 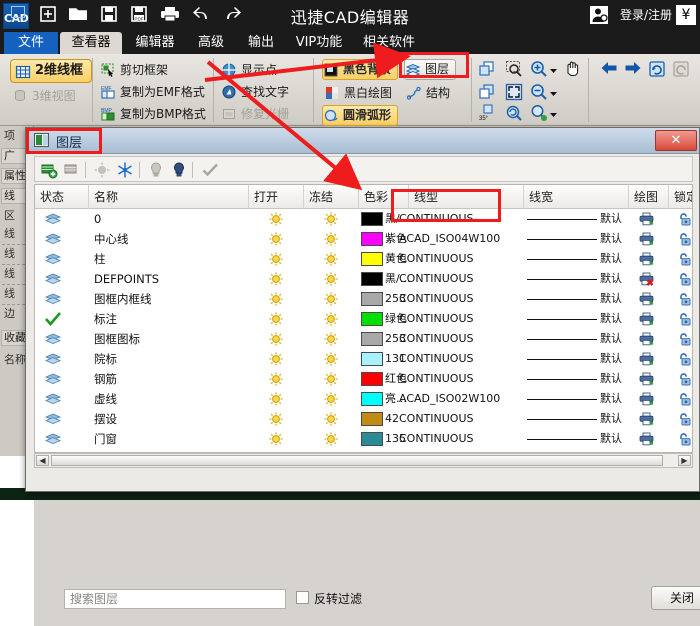 What do you see at coordinates (487, 69) in the screenshot?
I see `copy-view-icon` at bounding box center [487, 69].